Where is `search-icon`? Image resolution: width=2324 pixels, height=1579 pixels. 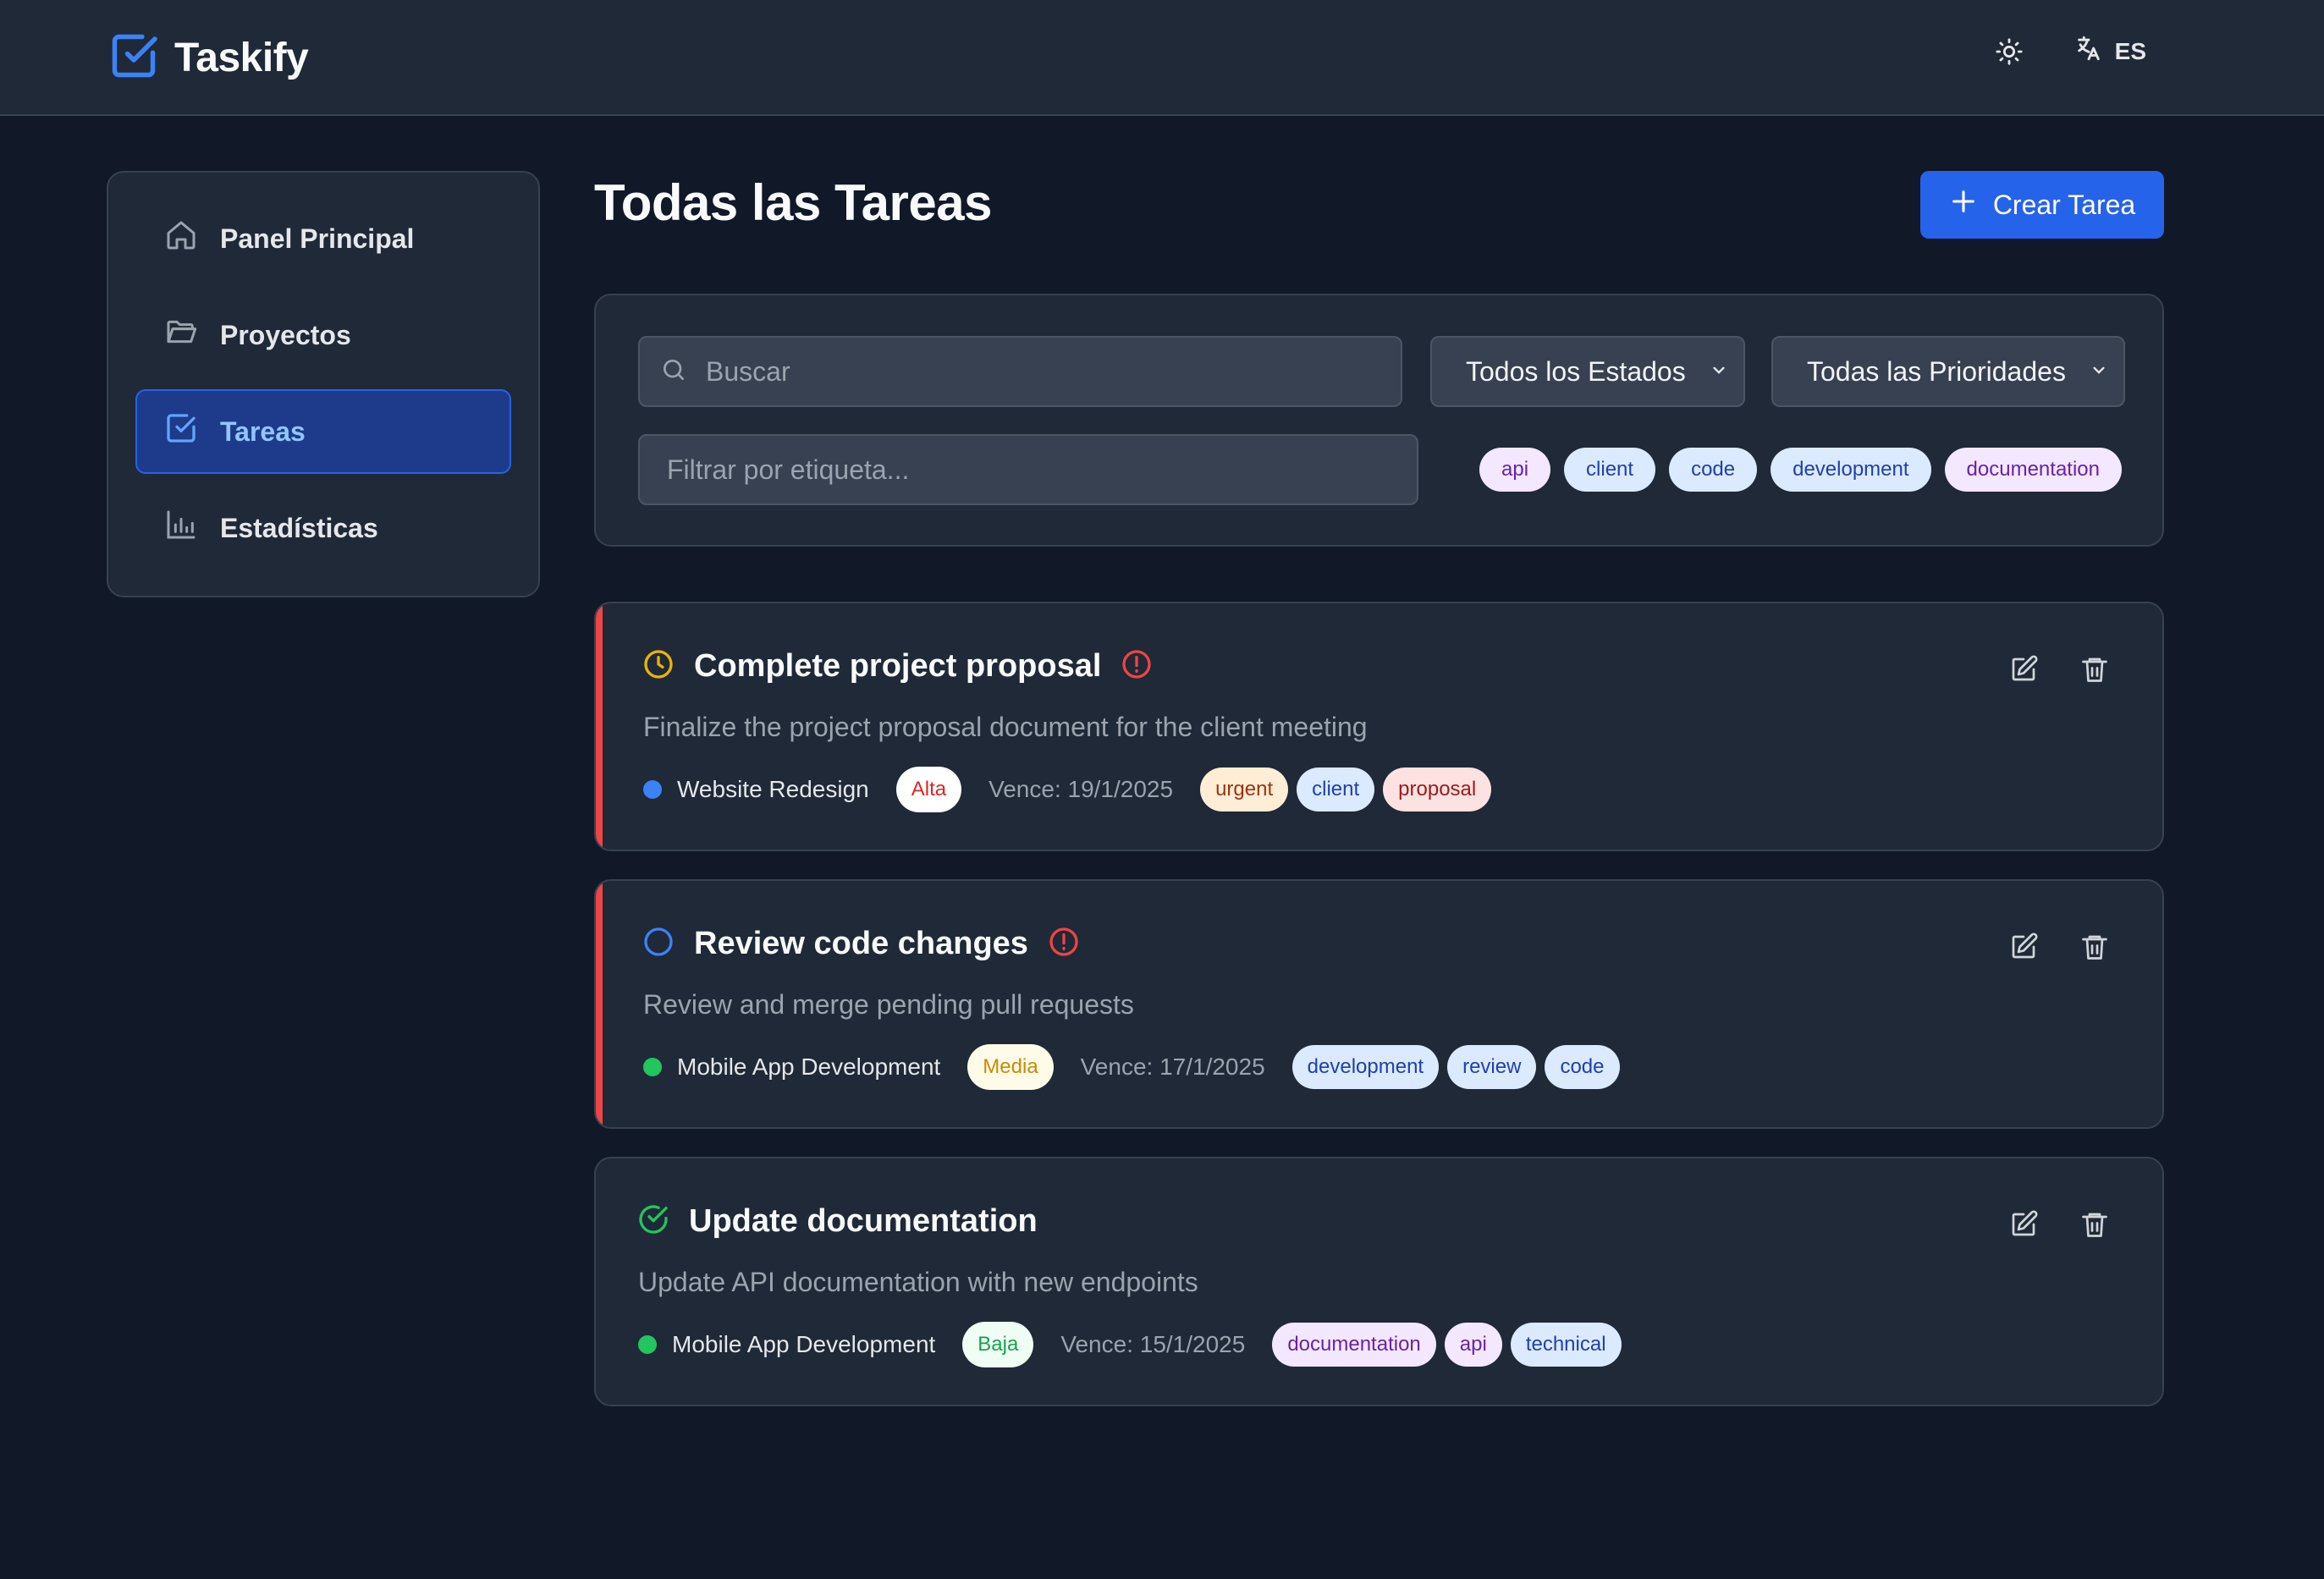 search-icon is located at coordinates (673, 372).